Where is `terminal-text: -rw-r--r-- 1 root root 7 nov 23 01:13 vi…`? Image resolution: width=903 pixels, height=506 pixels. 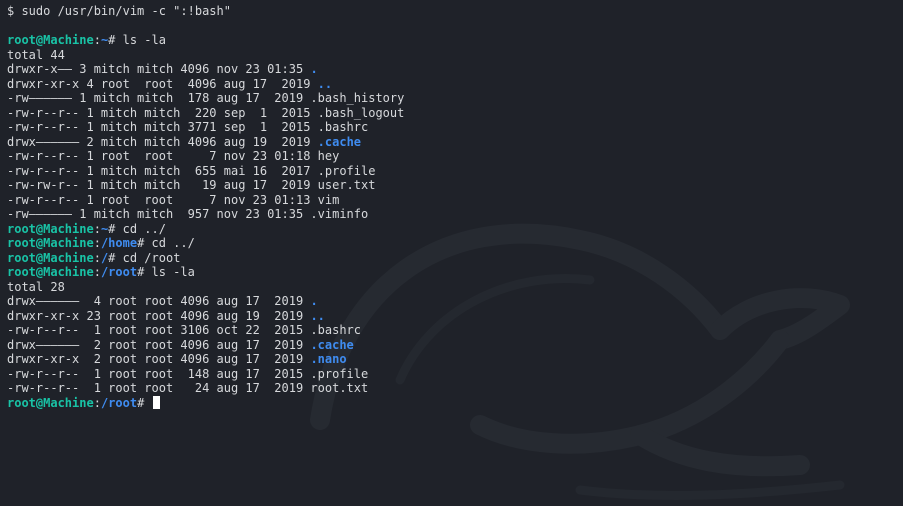
terminal-text: -rw-r--r-- 1 root root 7 nov 23 01:13 vi… is located at coordinates (173, 199).